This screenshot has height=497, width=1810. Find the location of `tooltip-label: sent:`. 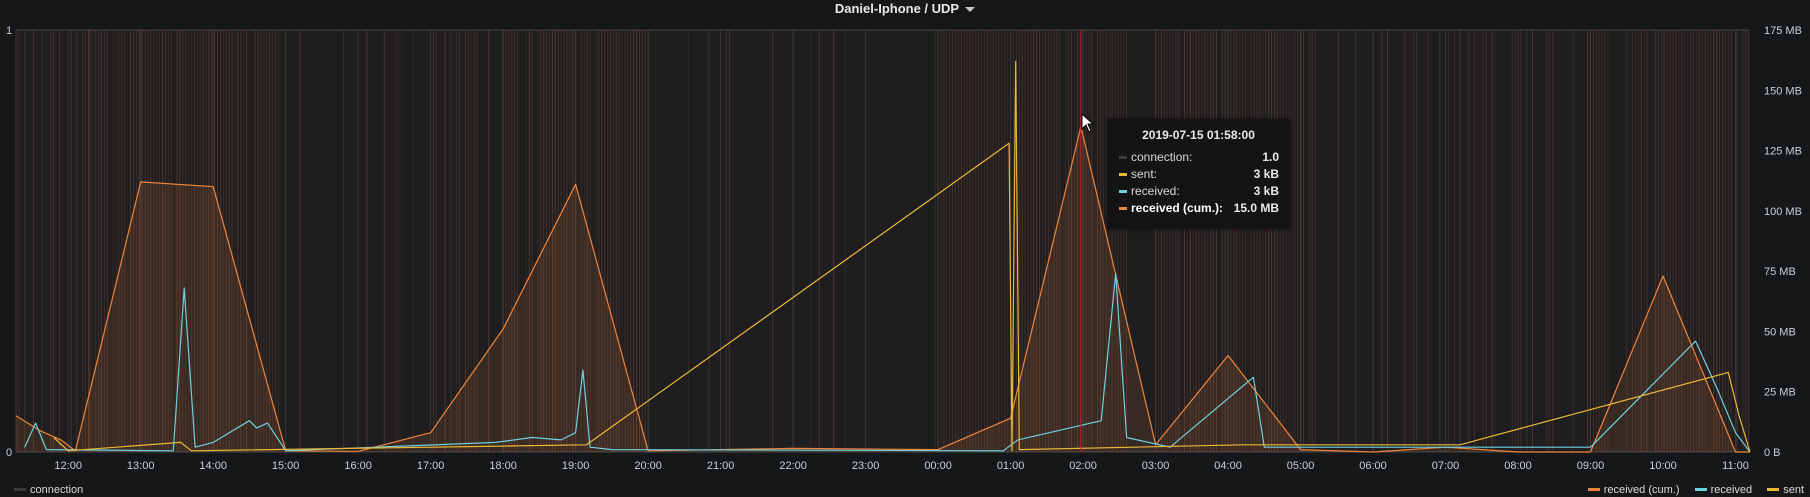

tooltip-label: sent: is located at coordinates (1144, 174).